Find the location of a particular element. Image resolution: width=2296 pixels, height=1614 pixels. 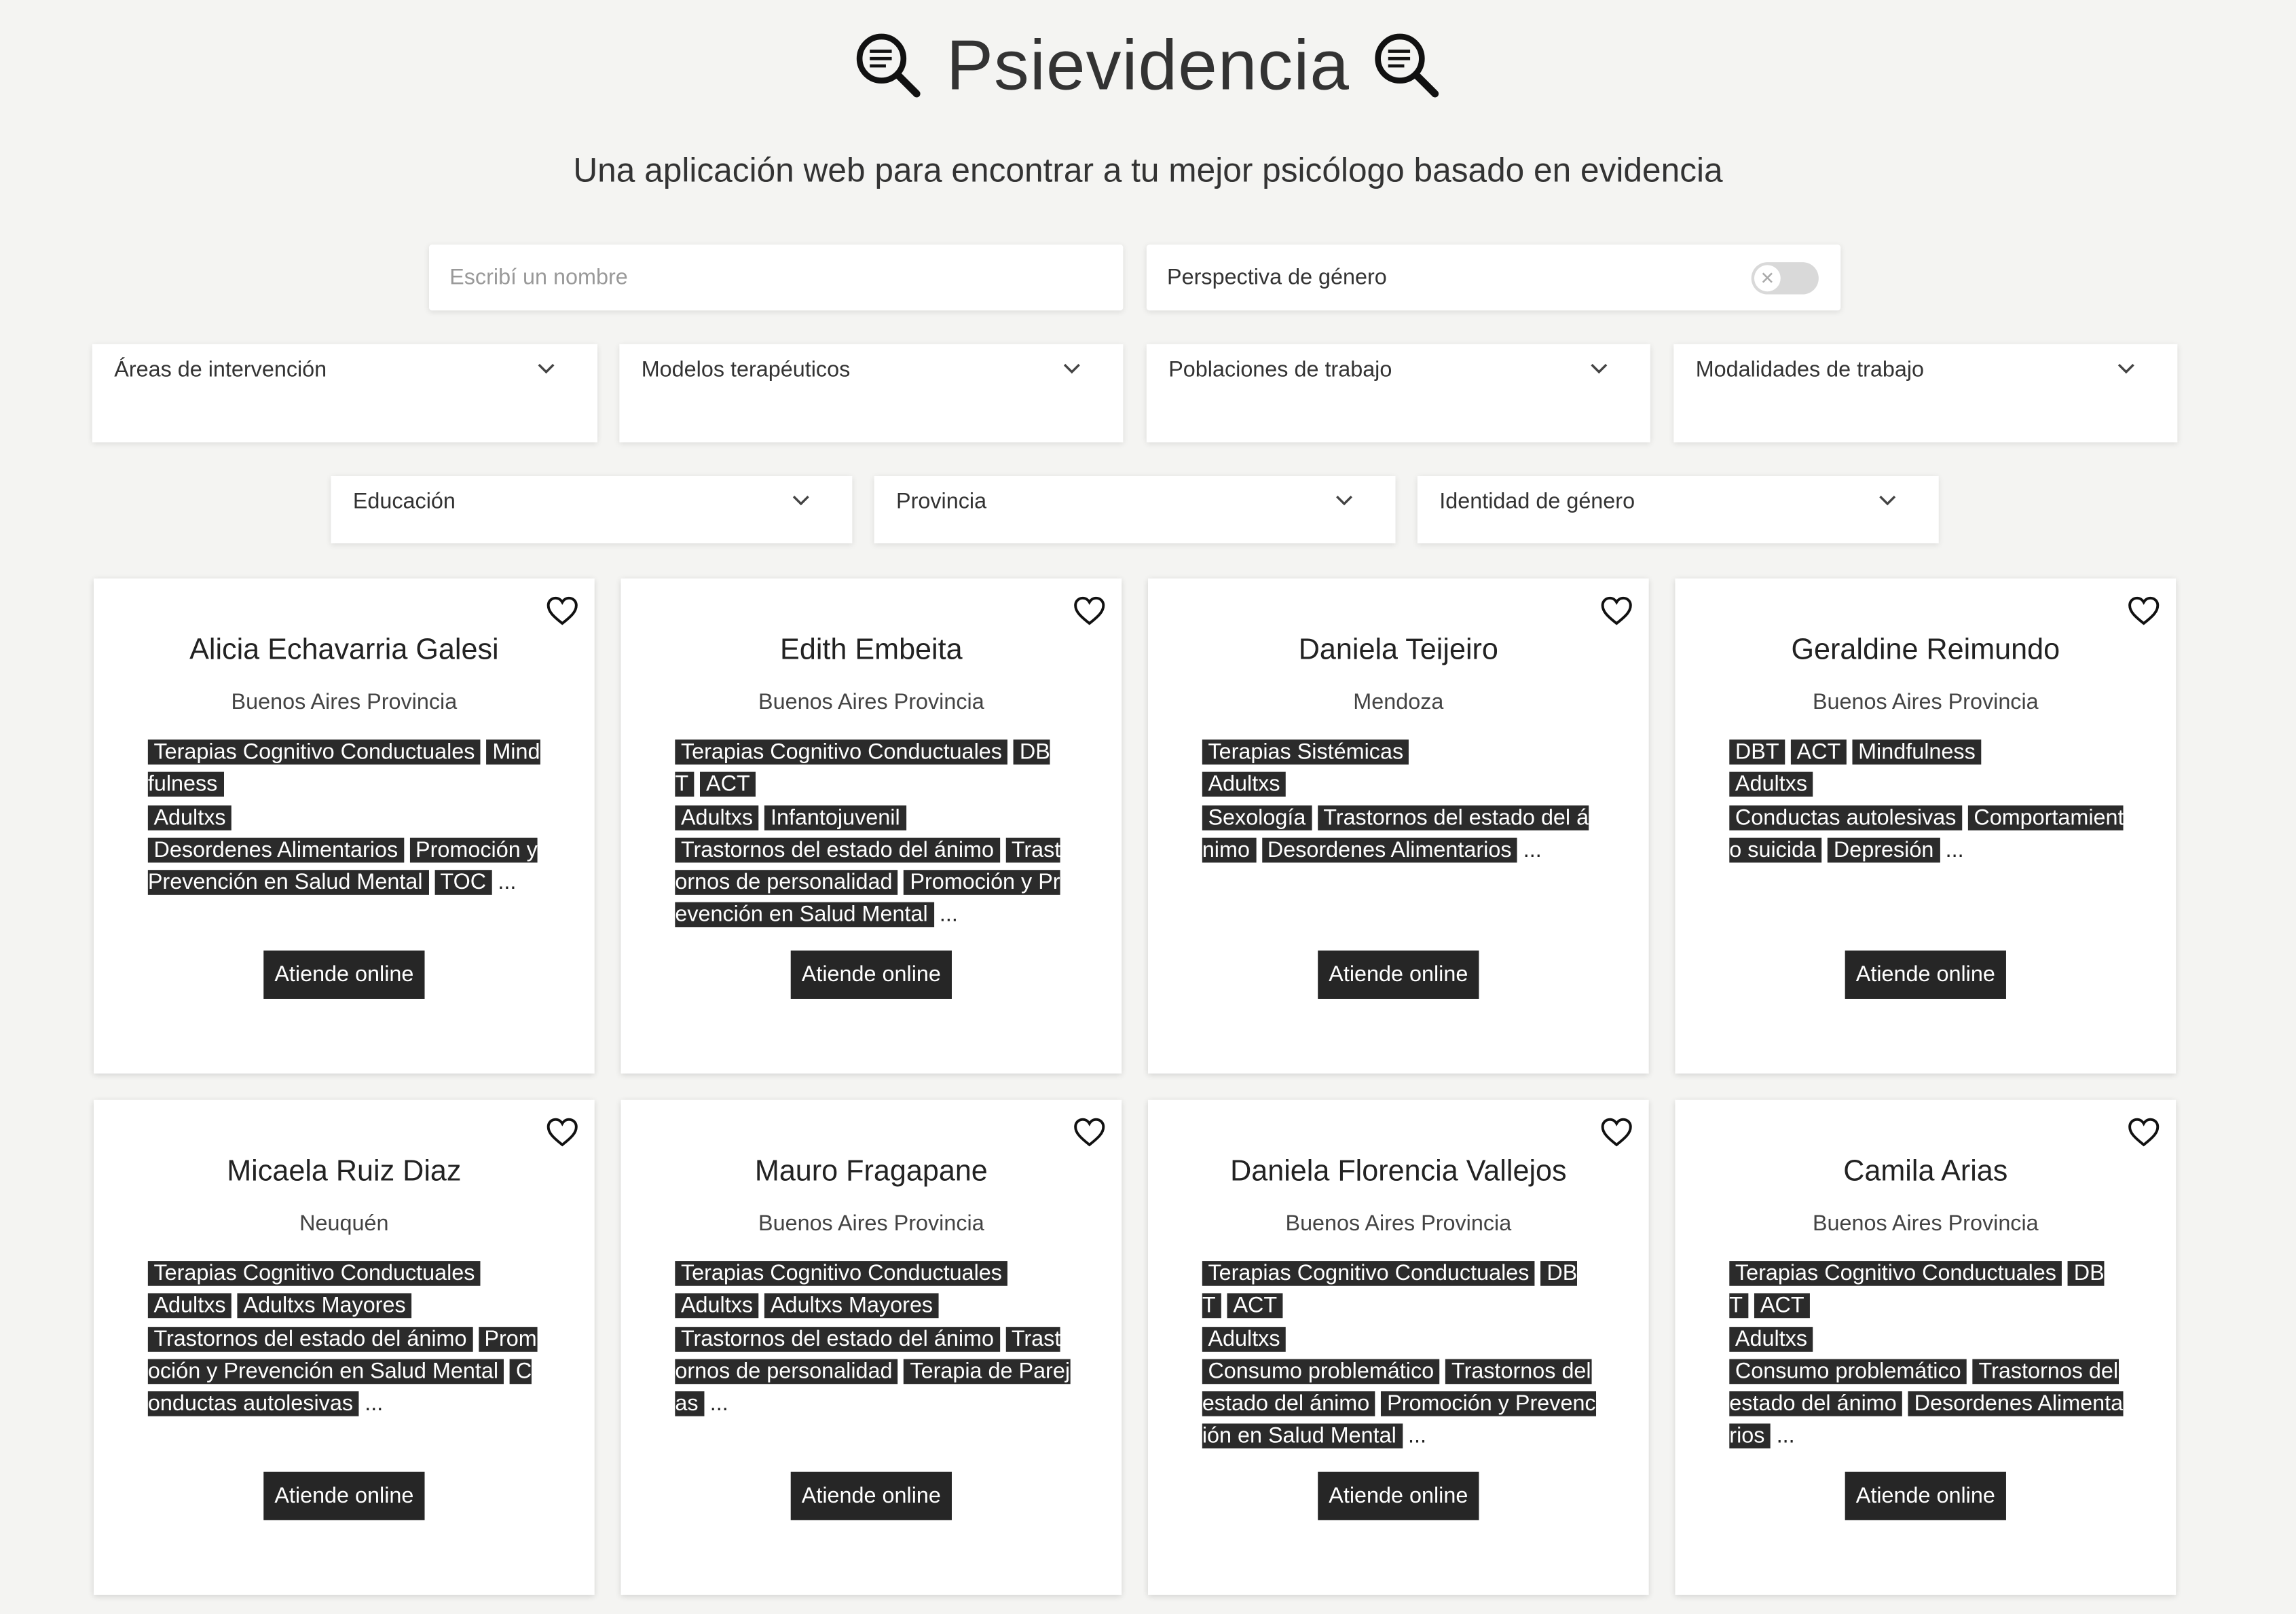

tag-group: Adultxs Adultxs Mayores is located at coordinates (872, 1307).